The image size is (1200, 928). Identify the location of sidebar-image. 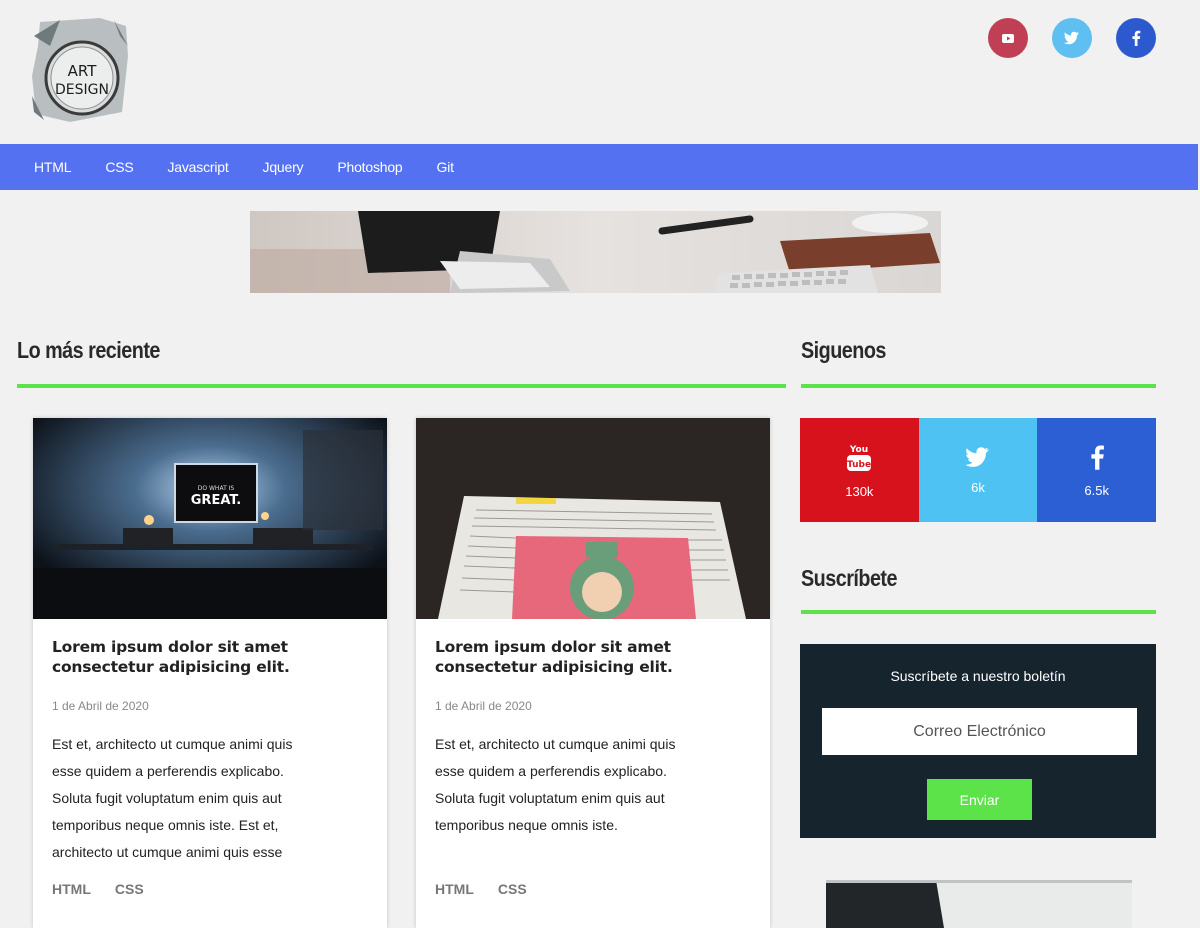
(979, 904).